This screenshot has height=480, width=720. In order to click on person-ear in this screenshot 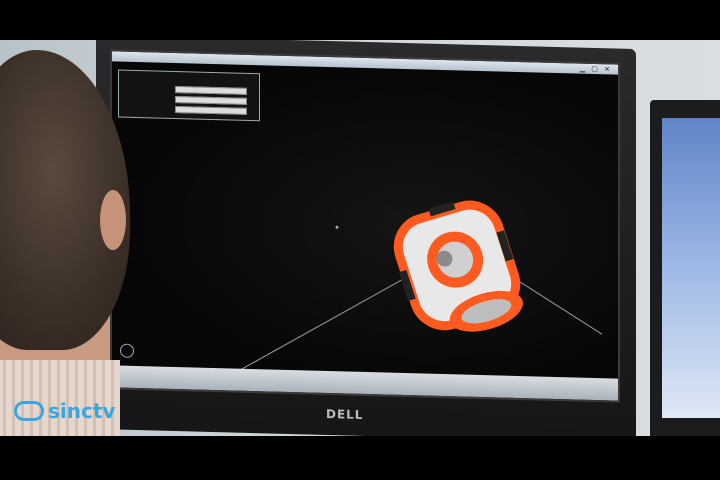, I will do `click(113, 220)`.